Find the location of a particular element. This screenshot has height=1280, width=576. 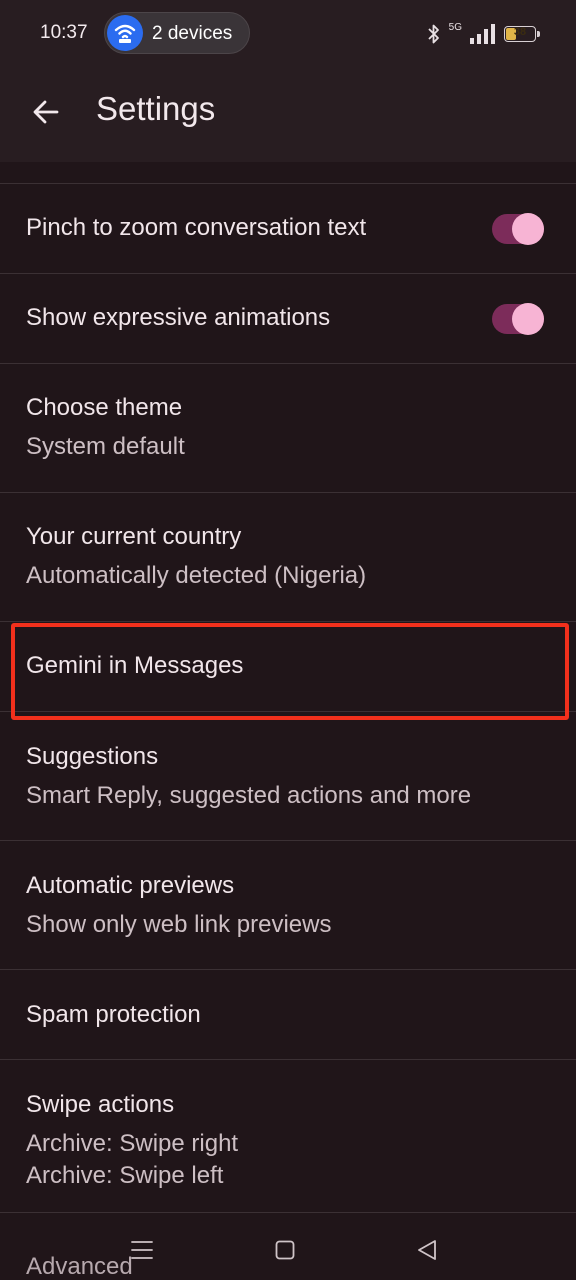

setting-choose-theme: Choose theme System default is located at coordinates (288, 428).